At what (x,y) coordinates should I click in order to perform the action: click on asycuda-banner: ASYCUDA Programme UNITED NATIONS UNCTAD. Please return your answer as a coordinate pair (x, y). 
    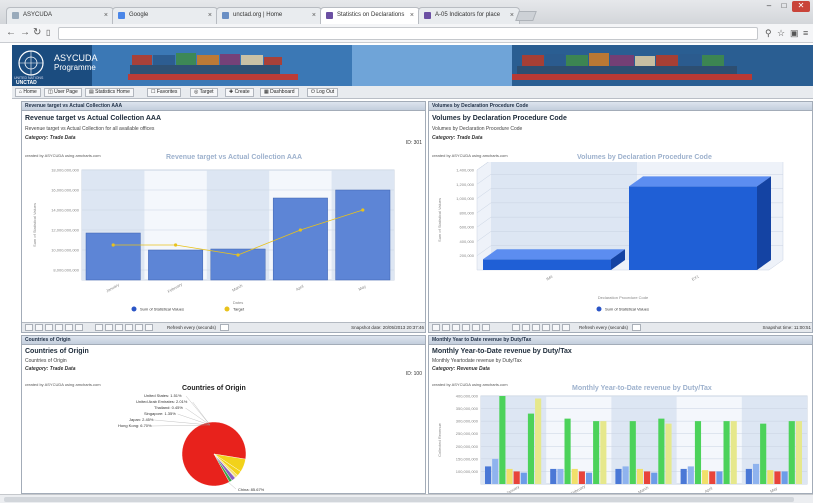
    Looking at the image, I should click on (412, 65).